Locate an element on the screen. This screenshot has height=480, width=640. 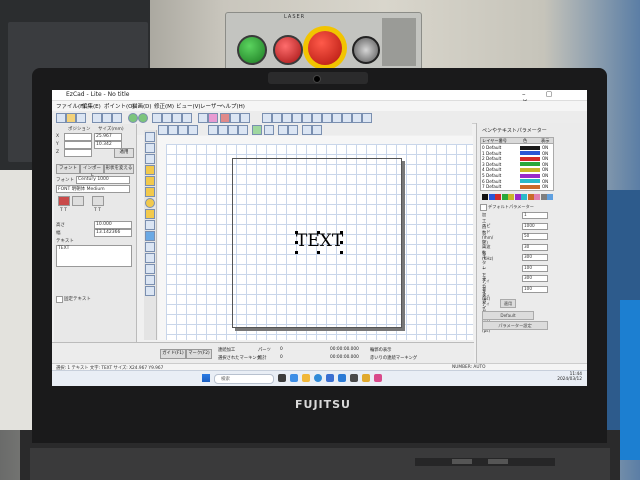
align-right-icon: T T is located at coordinates (97, 210).